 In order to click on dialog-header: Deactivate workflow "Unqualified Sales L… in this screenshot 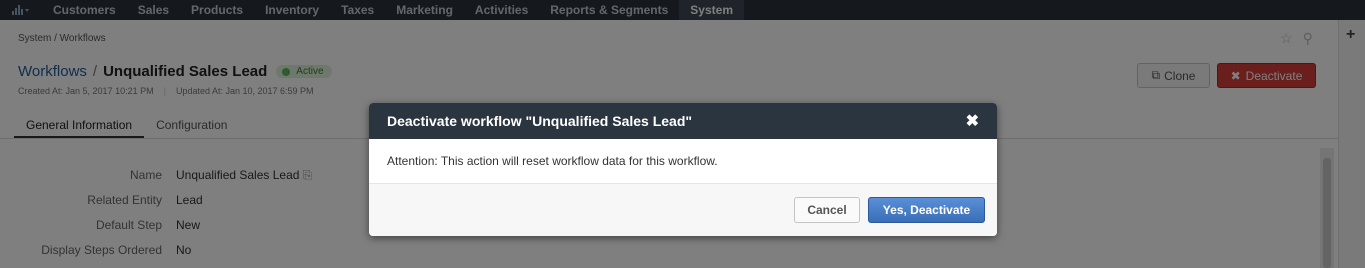, I will do `click(683, 121)`.